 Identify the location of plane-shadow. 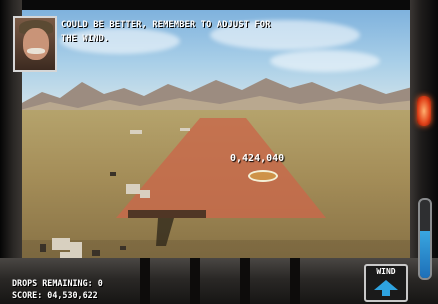
(167, 228).